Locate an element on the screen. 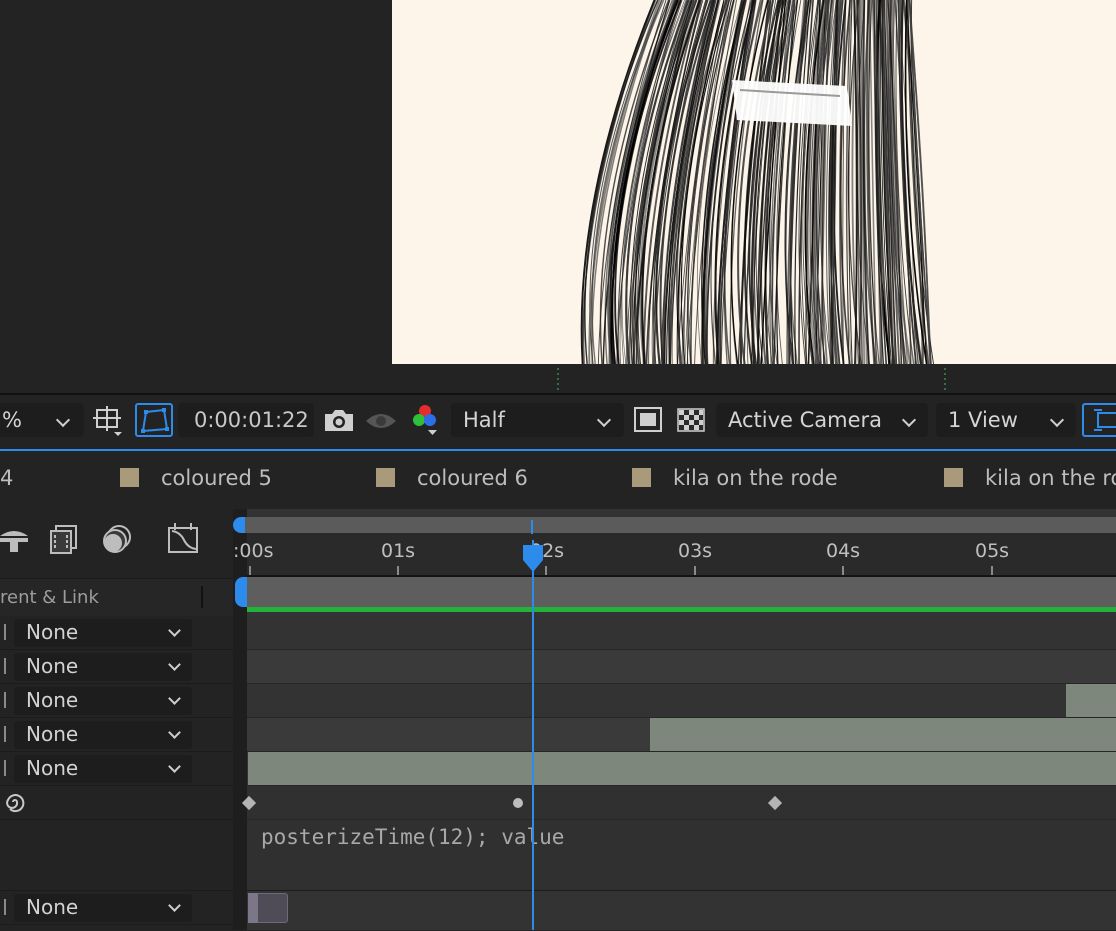  camera-view-value: Active Camera is located at coordinates (805, 420).